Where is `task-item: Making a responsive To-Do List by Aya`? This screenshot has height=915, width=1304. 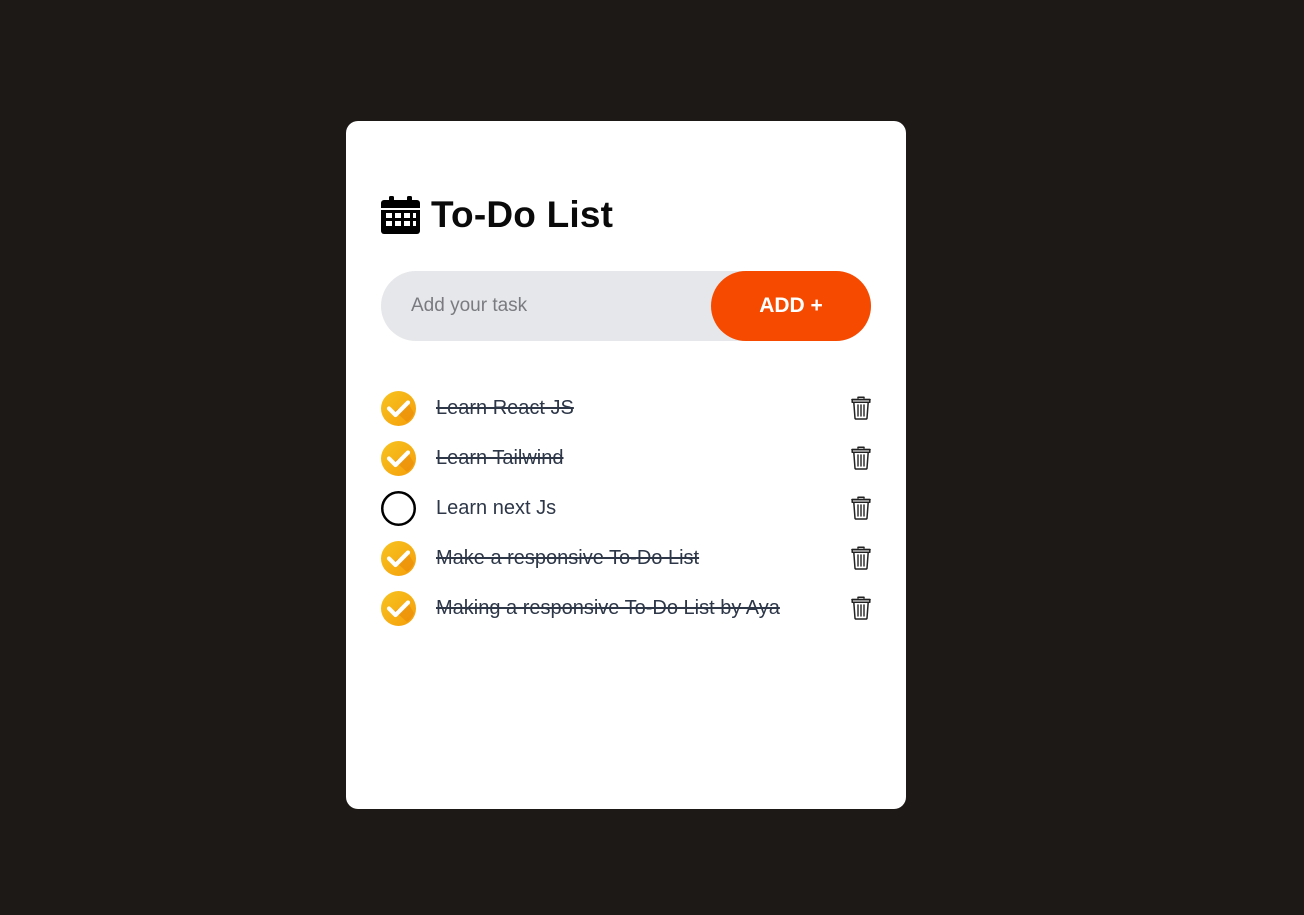
task-item: Making a responsive To-Do List by Aya is located at coordinates (626, 610).